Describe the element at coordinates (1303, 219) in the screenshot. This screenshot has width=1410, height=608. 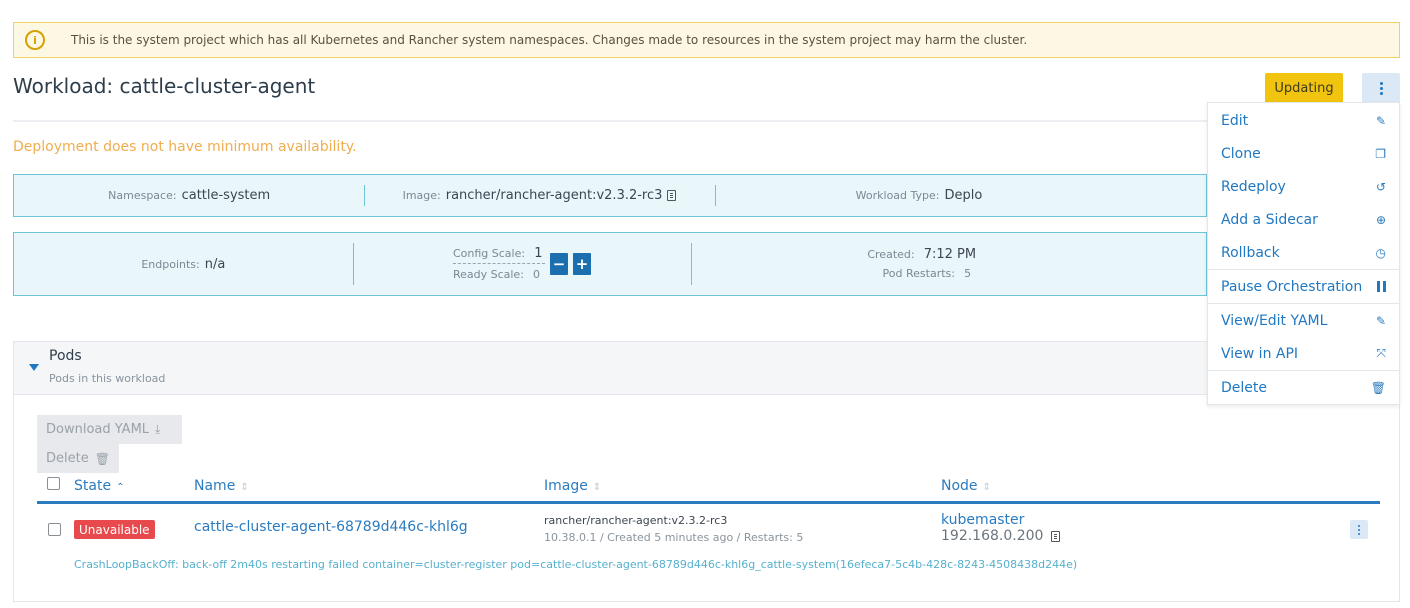
I see `menu-item-add-sidecar: Add a Sidecar ⊕` at that location.